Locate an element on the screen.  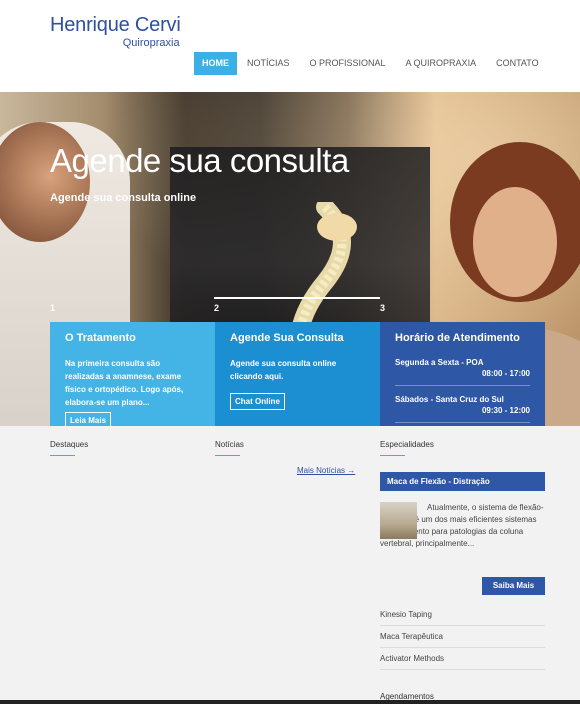
hours-row: Segunda a Sexta - POA 08:00 - 17:00 is located at coordinates (462, 371).